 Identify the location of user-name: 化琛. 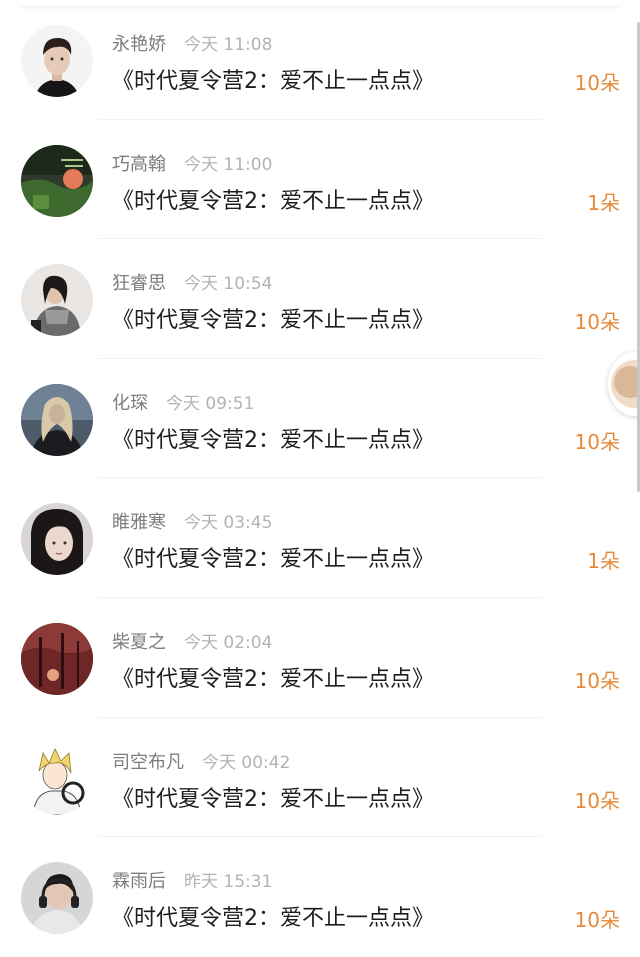
(130, 403).